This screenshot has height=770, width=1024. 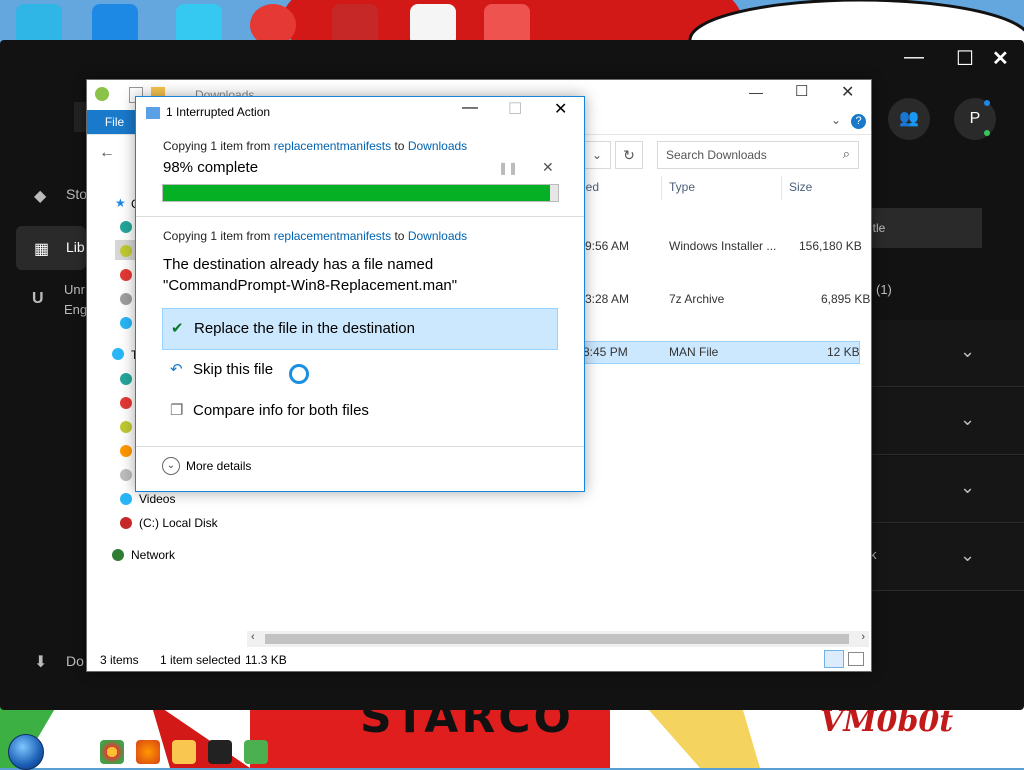 What do you see at coordinates (75, 247) in the screenshot?
I see `nav-library: Lib` at bounding box center [75, 247].